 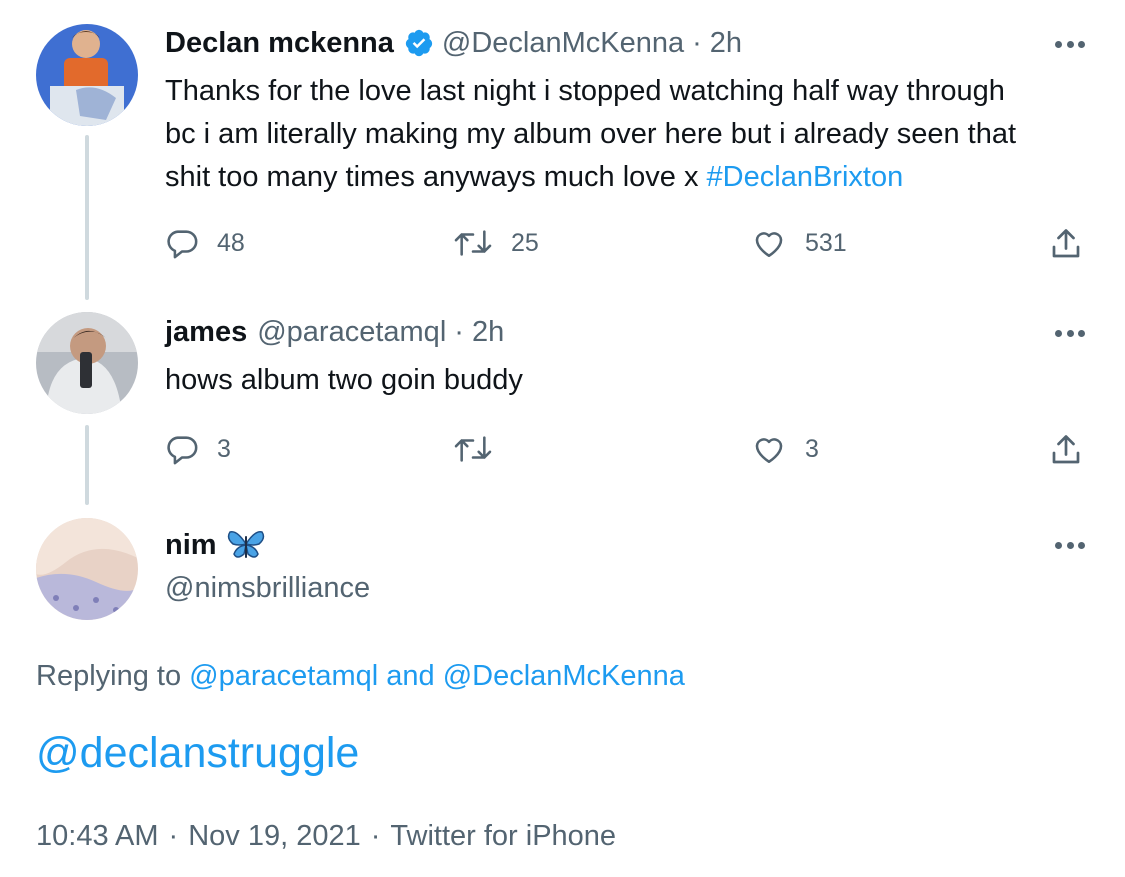 I want to click on username: @nimsbrilliance, so click(x=267, y=588).